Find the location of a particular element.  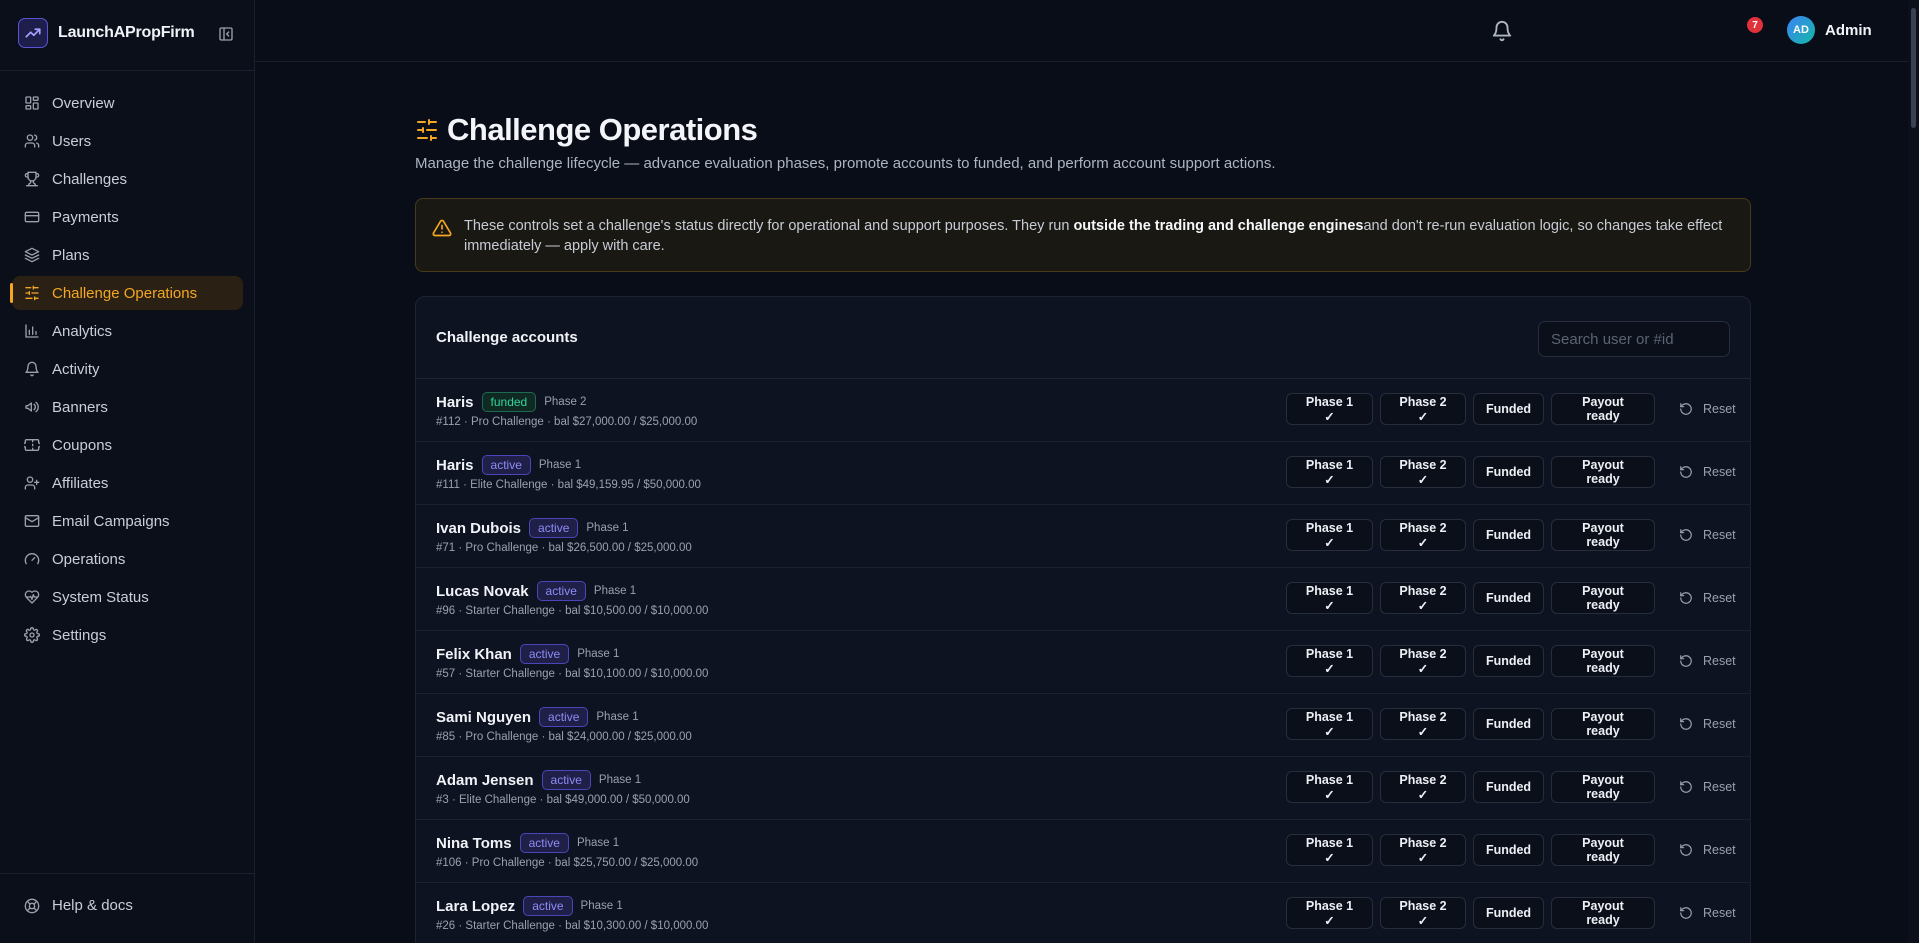

sidebar-item-affiliates: Affiliates is located at coordinates (127, 483).